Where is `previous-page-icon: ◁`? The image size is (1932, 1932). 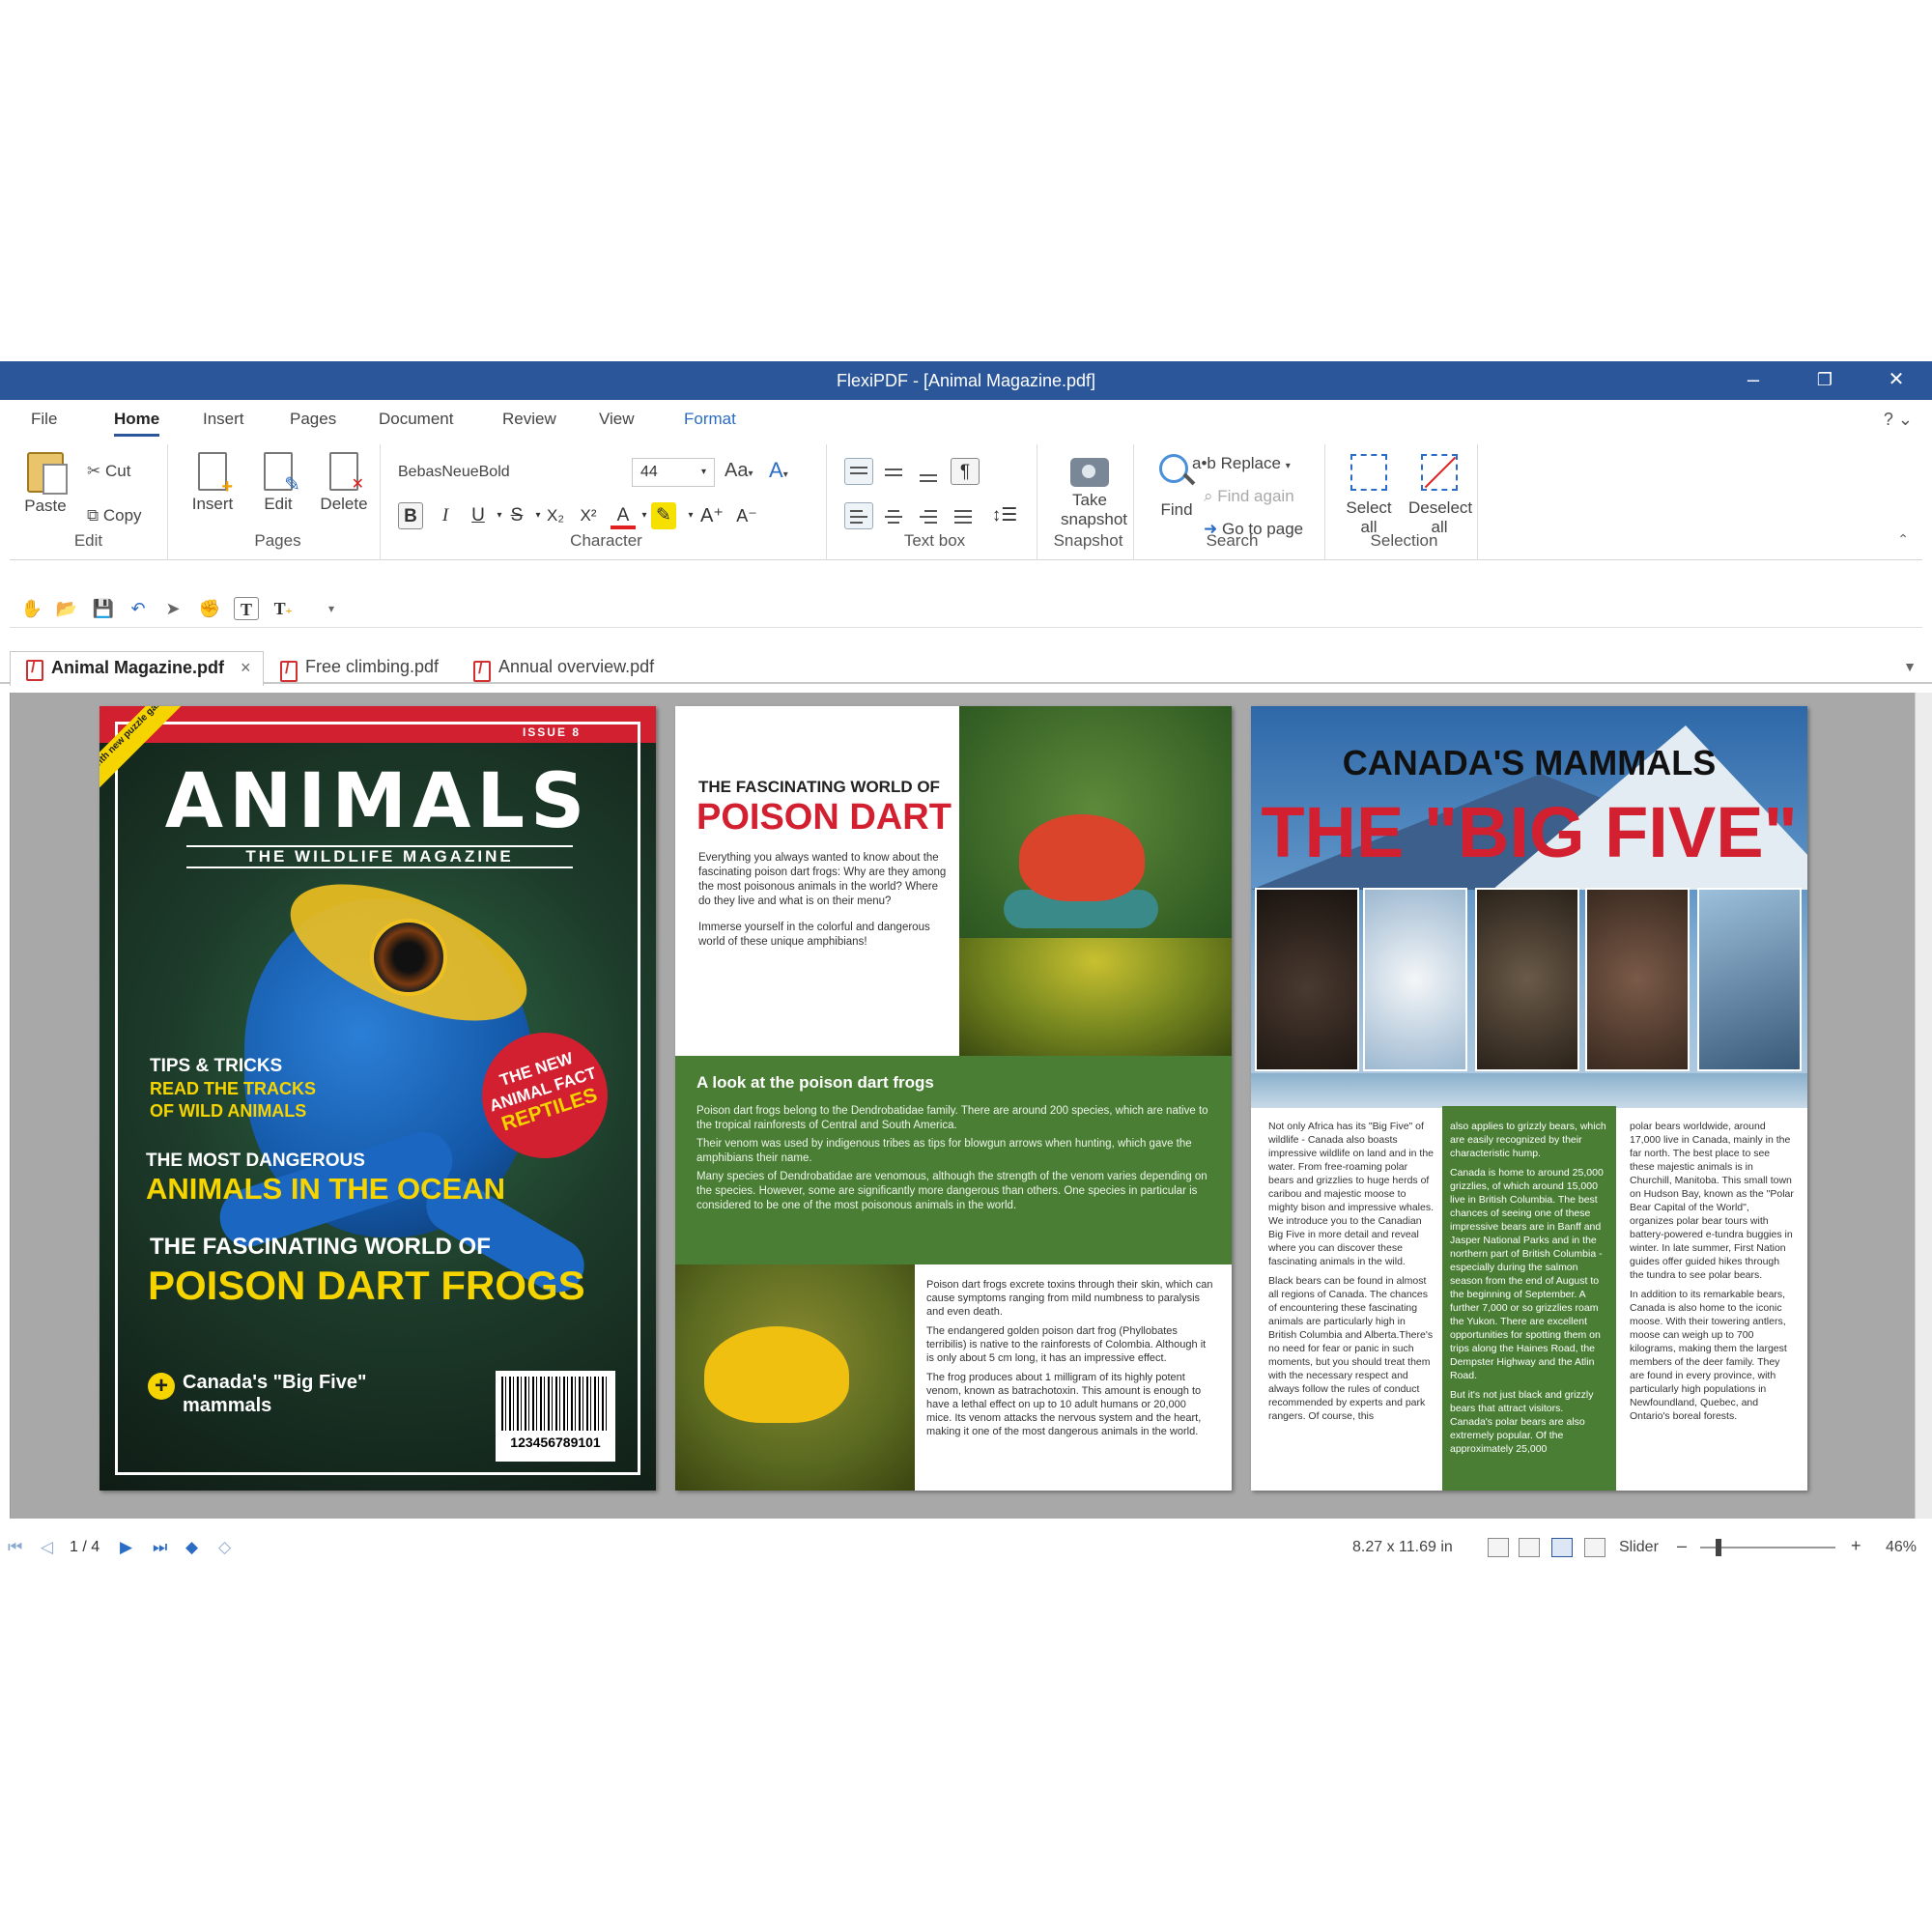 previous-page-icon: ◁ is located at coordinates (47, 1547).